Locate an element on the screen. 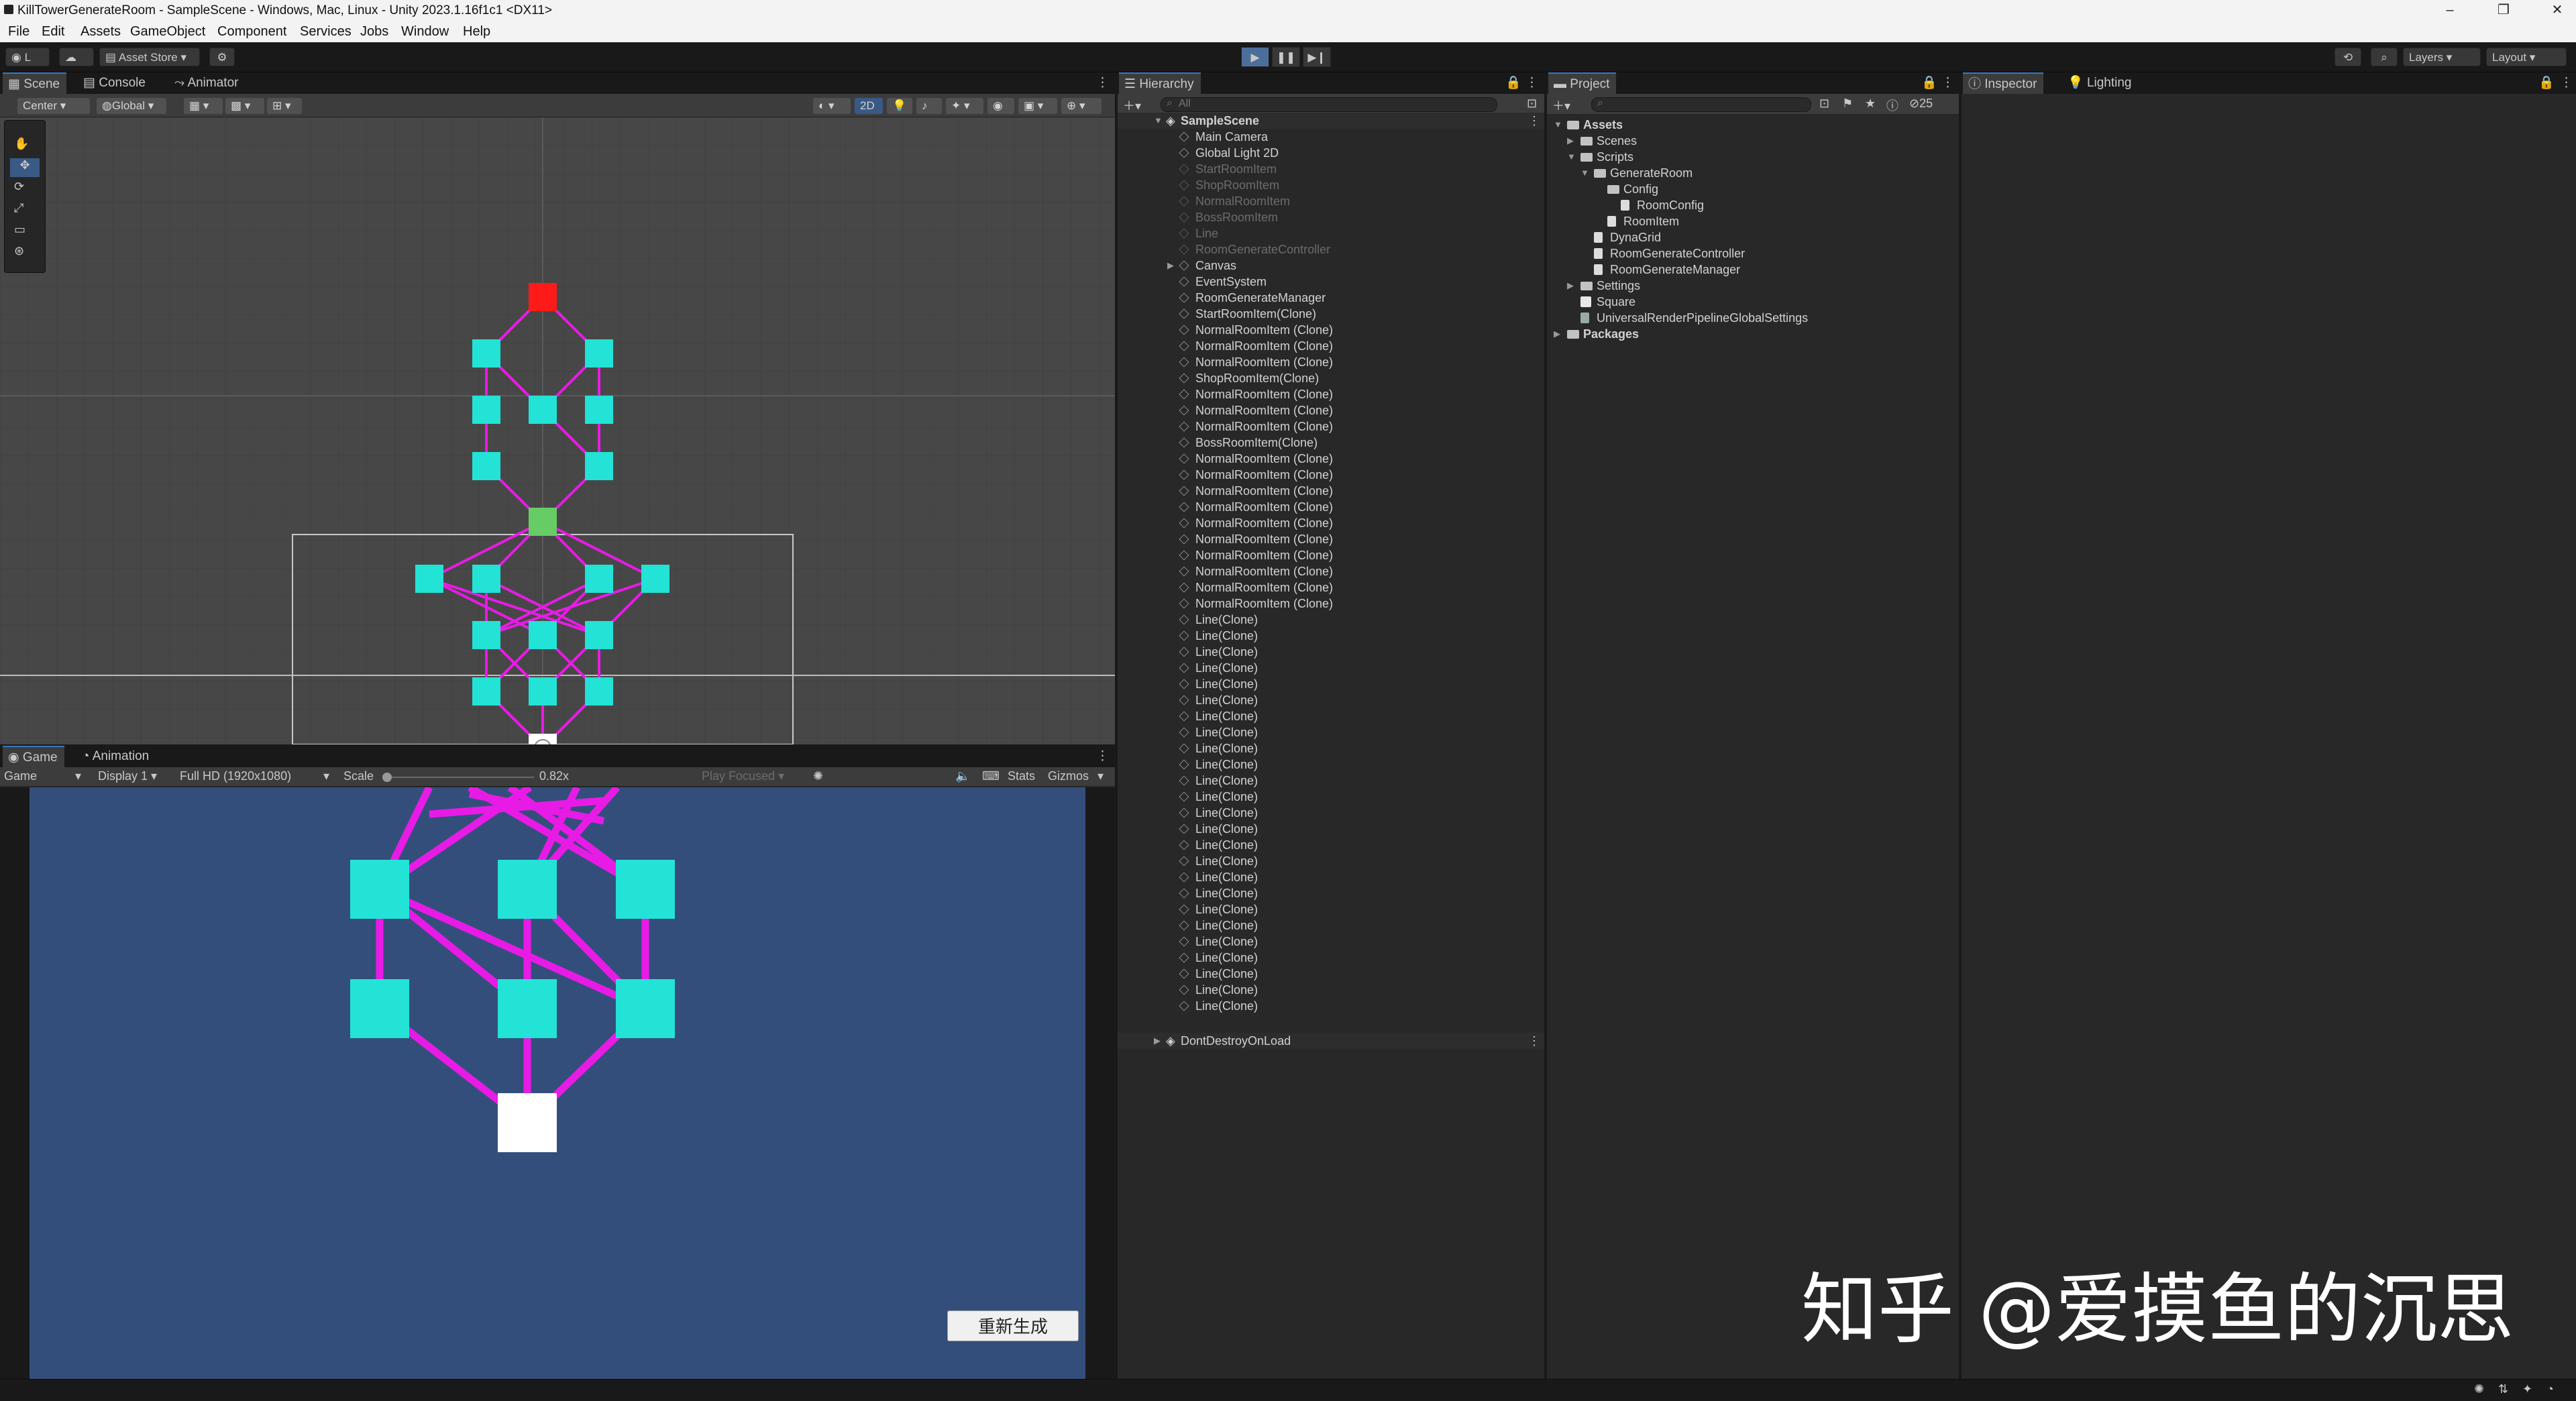  hierarchy-item: ShopRoomItem is located at coordinates (1331, 185).